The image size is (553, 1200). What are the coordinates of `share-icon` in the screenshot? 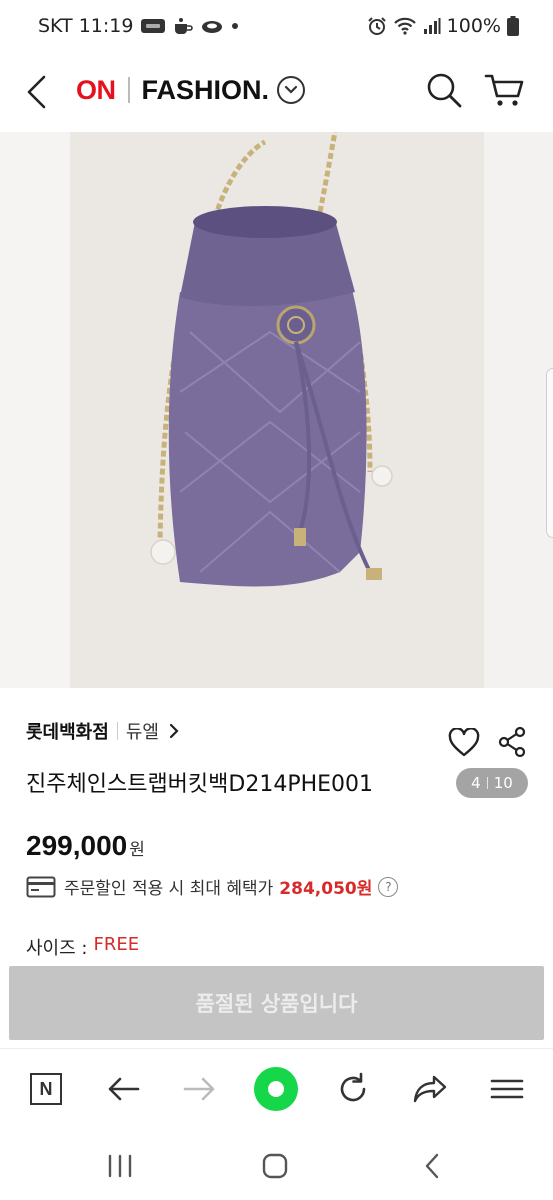 It's located at (512, 742).